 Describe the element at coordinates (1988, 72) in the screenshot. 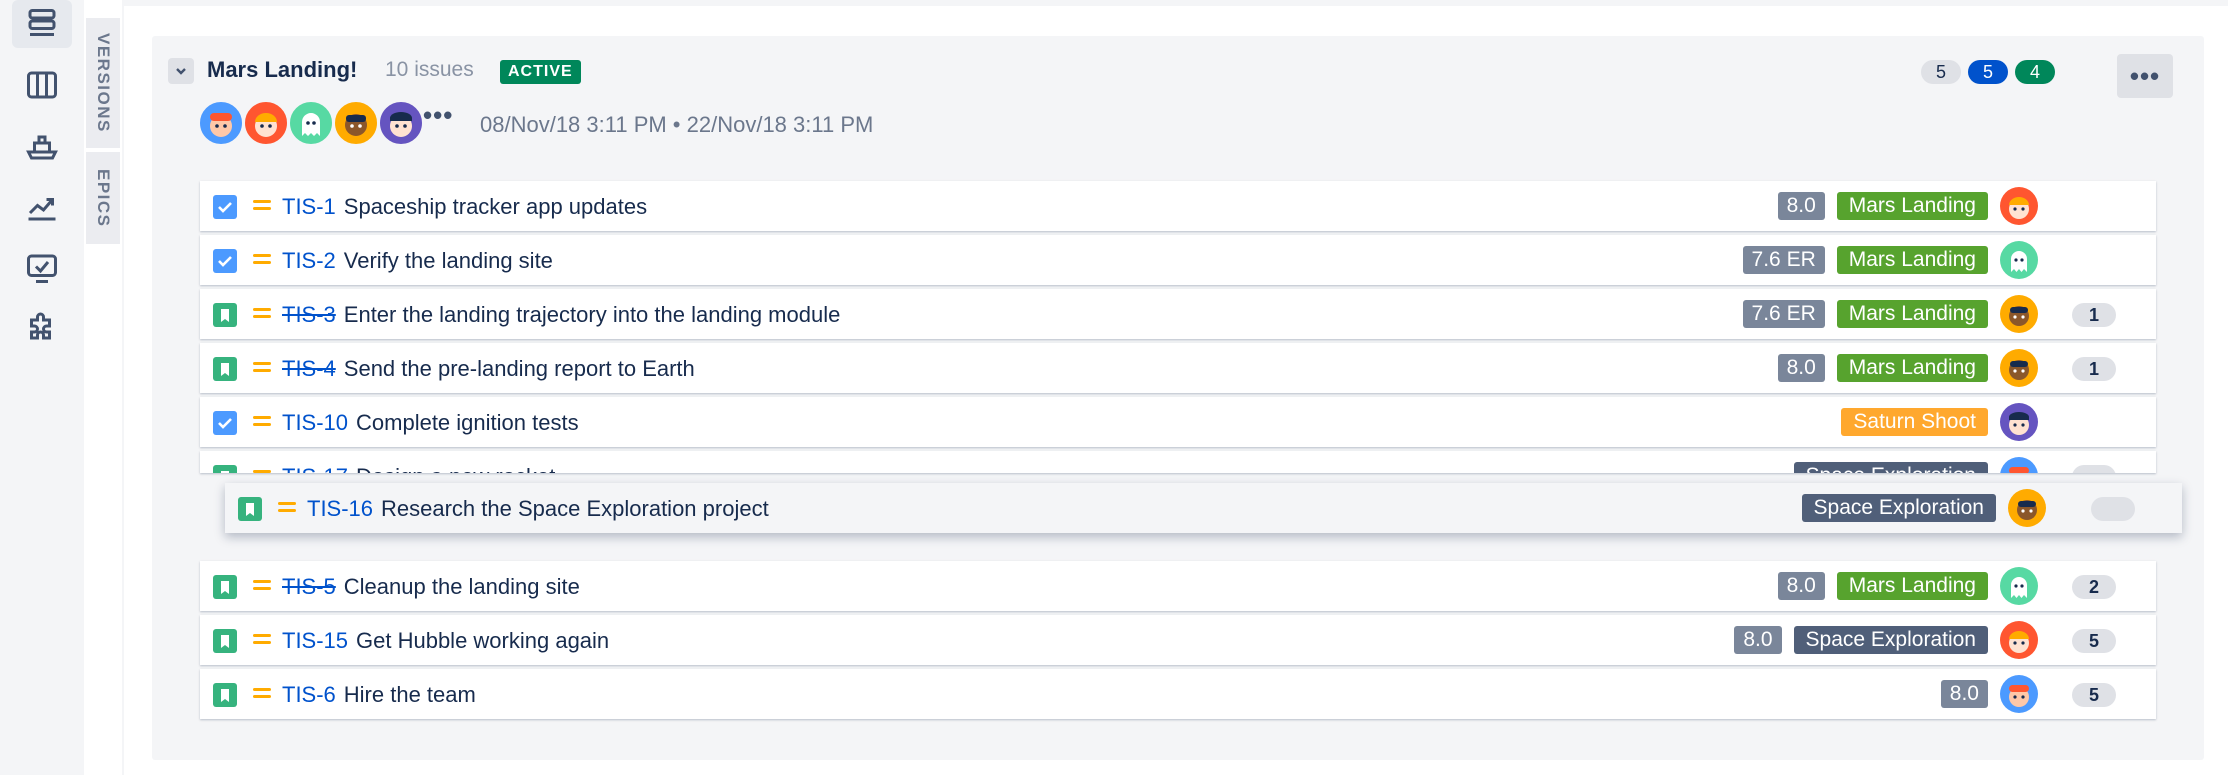

I see `in-progress-count-badge: 5` at that location.